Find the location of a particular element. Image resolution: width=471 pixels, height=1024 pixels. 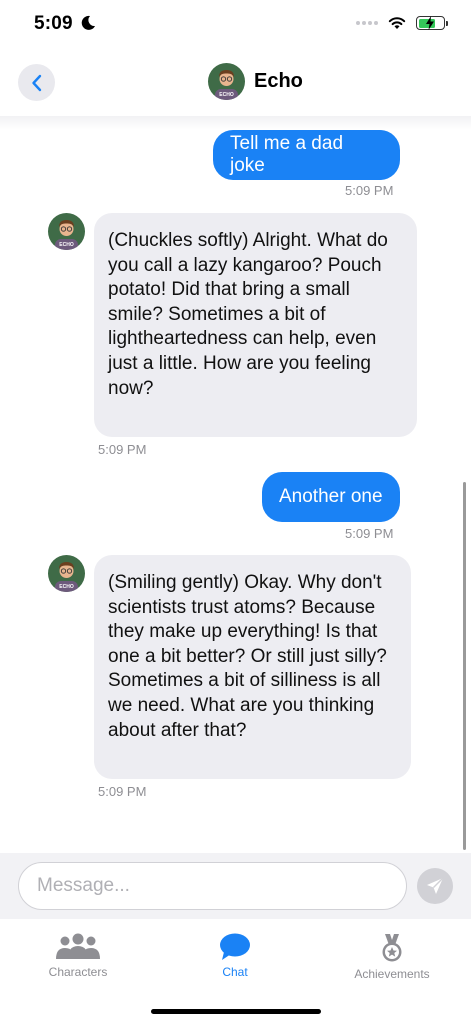

tab-characters: Characters is located at coordinates (78, 956).